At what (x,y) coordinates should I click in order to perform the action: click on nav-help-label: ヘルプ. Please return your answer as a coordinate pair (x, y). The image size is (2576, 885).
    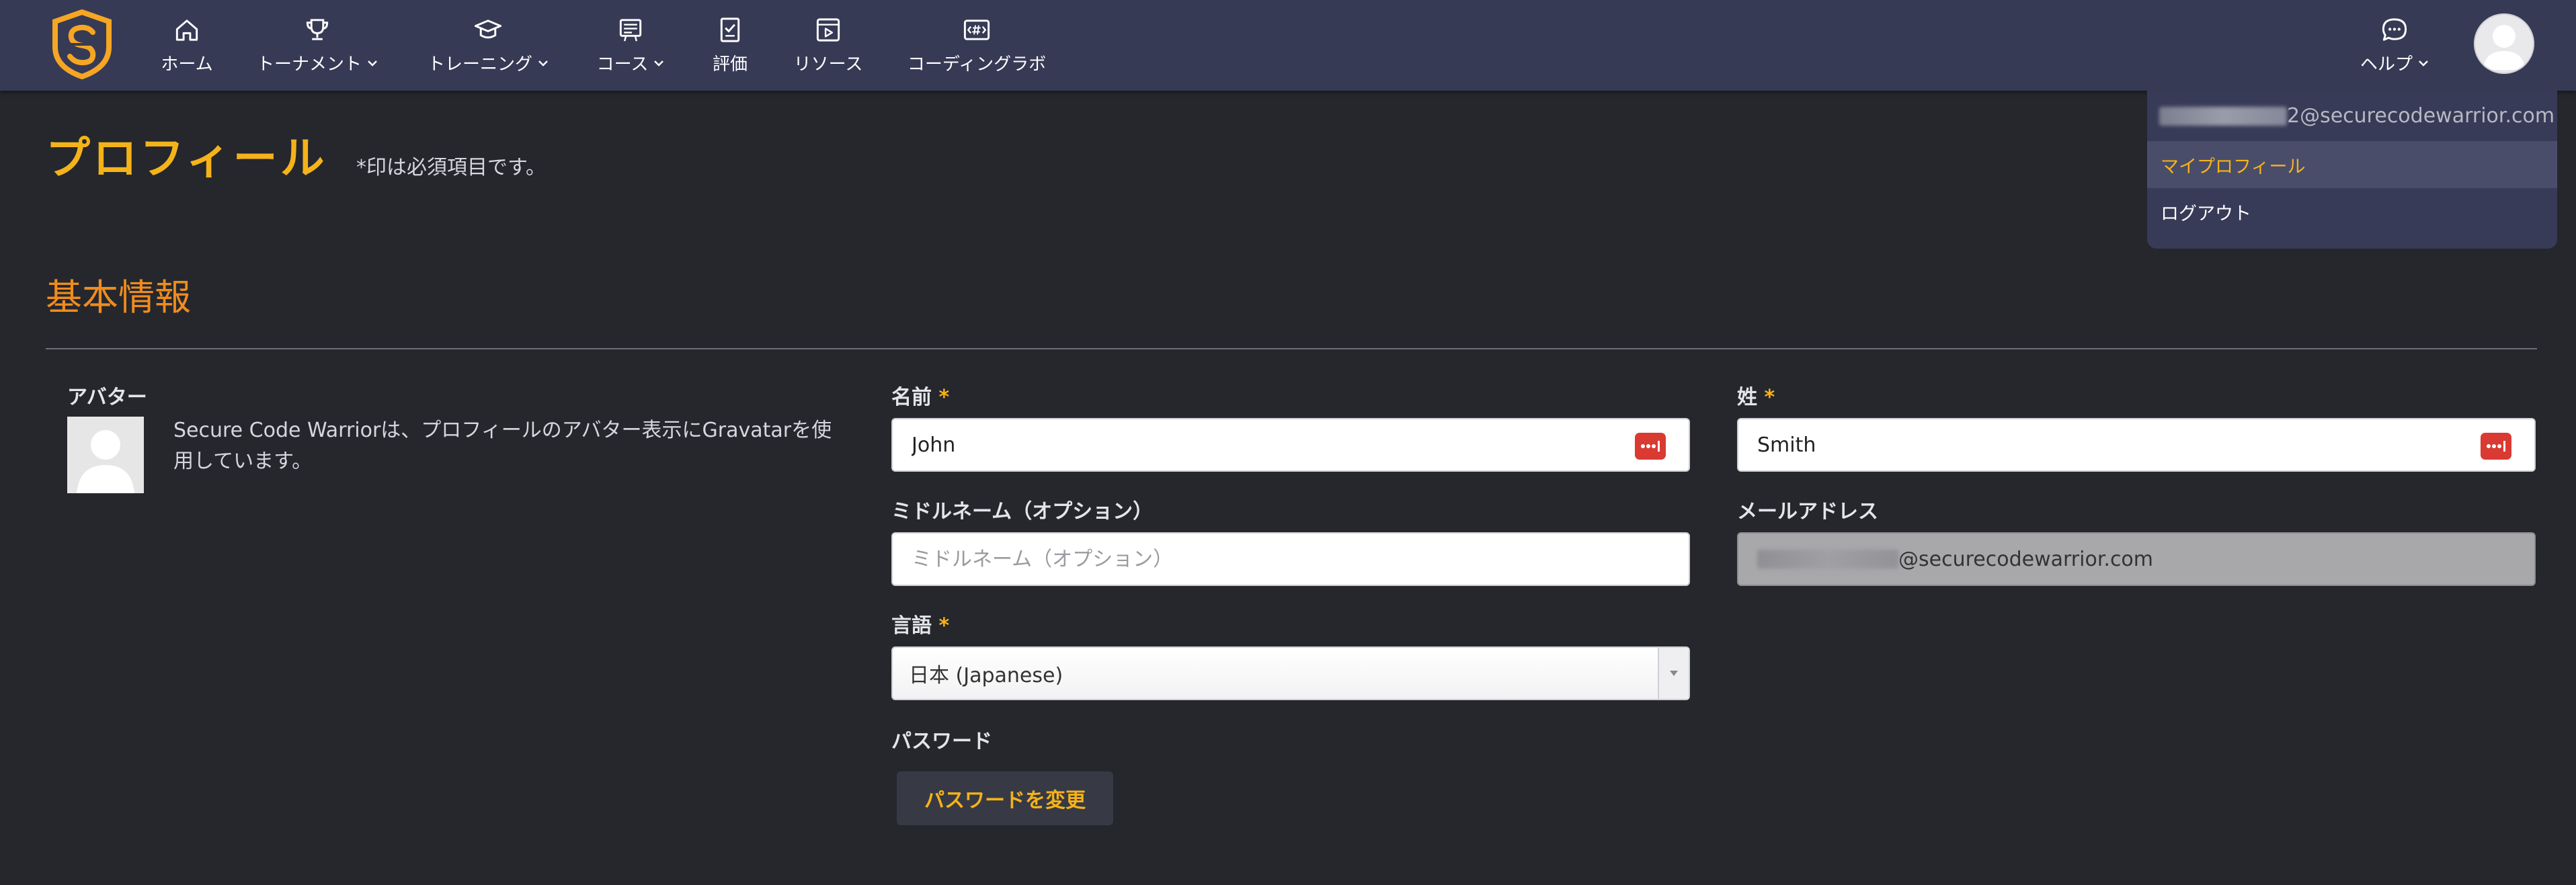
    Looking at the image, I should click on (2386, 64).